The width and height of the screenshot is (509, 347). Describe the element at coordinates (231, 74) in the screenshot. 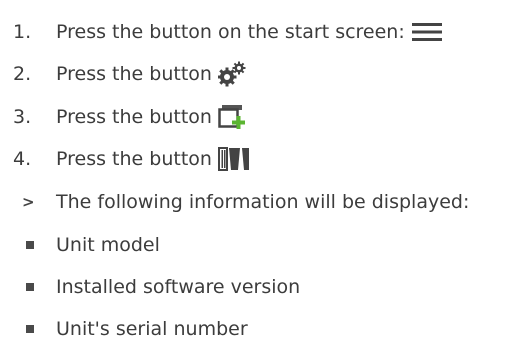

I see `gears-icon` at that location.